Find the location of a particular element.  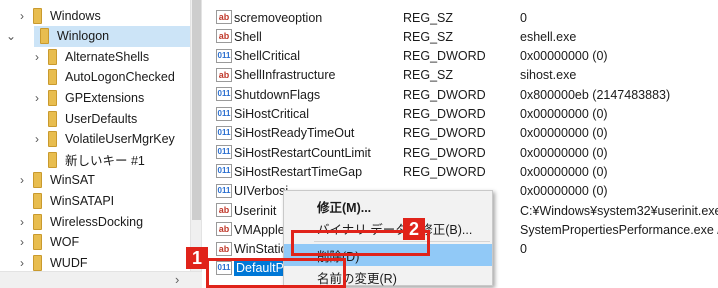

tree-item: › AlternateShells is located at coordinates (95, 56).